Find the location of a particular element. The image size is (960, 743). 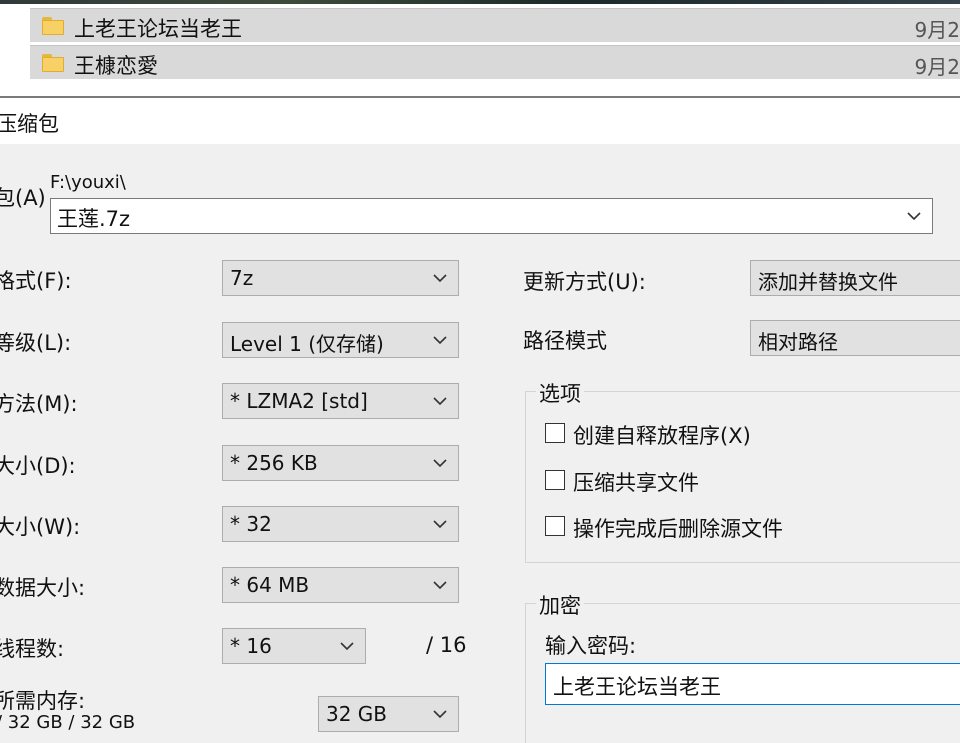

delete-after-option: 操作完成后删除源文件 is located at coordinates (695, 527).